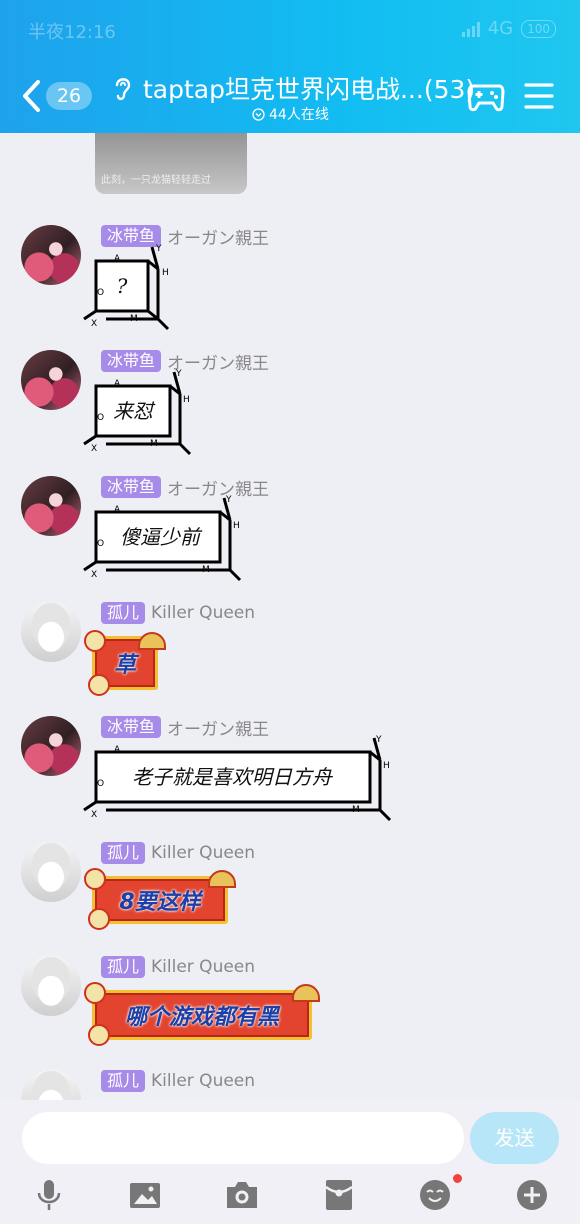 The height and width of the screenshot is (1224, 580). What do you see at coordinates (72, 32) in the screenshot?
I see `status-time: 半夜12:16` at bounding box center [72, 32].